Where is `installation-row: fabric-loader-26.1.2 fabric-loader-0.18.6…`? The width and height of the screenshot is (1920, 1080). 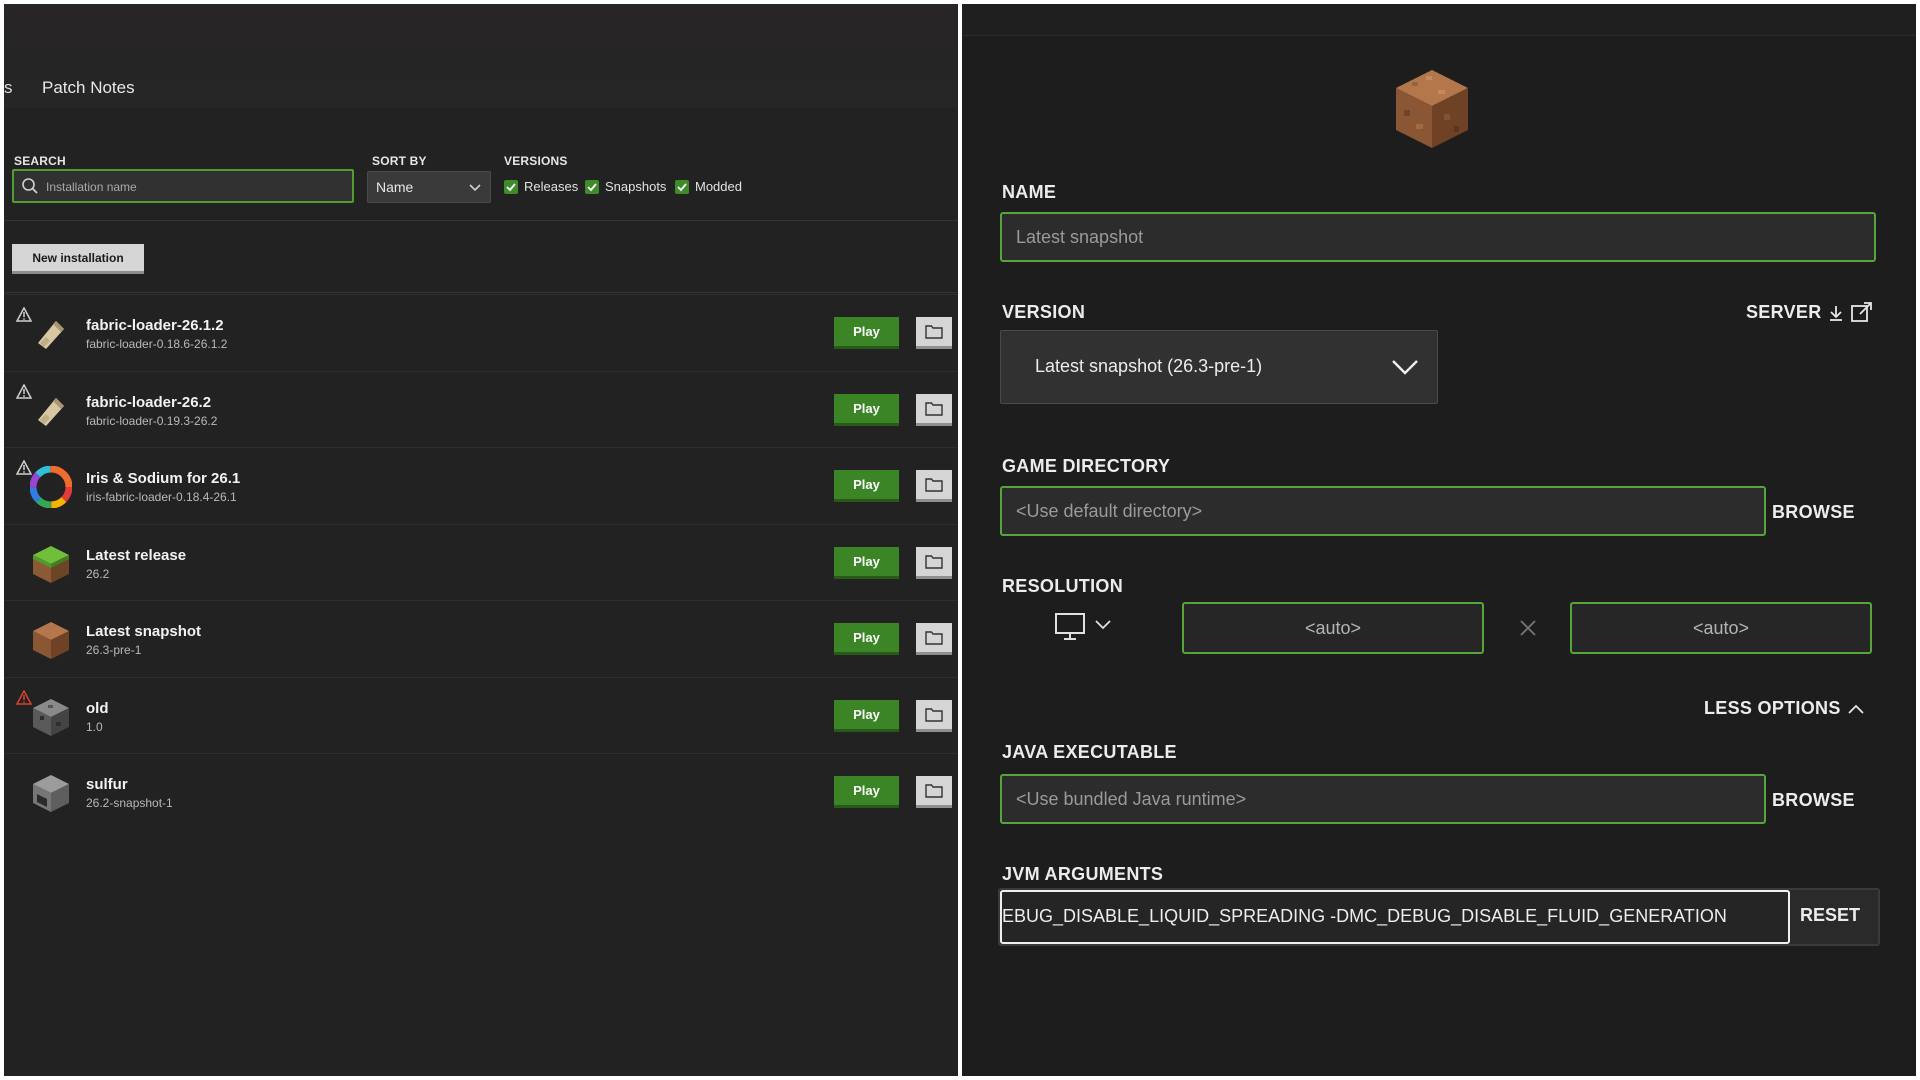
installation-row: fabric-loader-26.1.2 fabric-loader-0.18.6… is located at coordinates (481, 332).